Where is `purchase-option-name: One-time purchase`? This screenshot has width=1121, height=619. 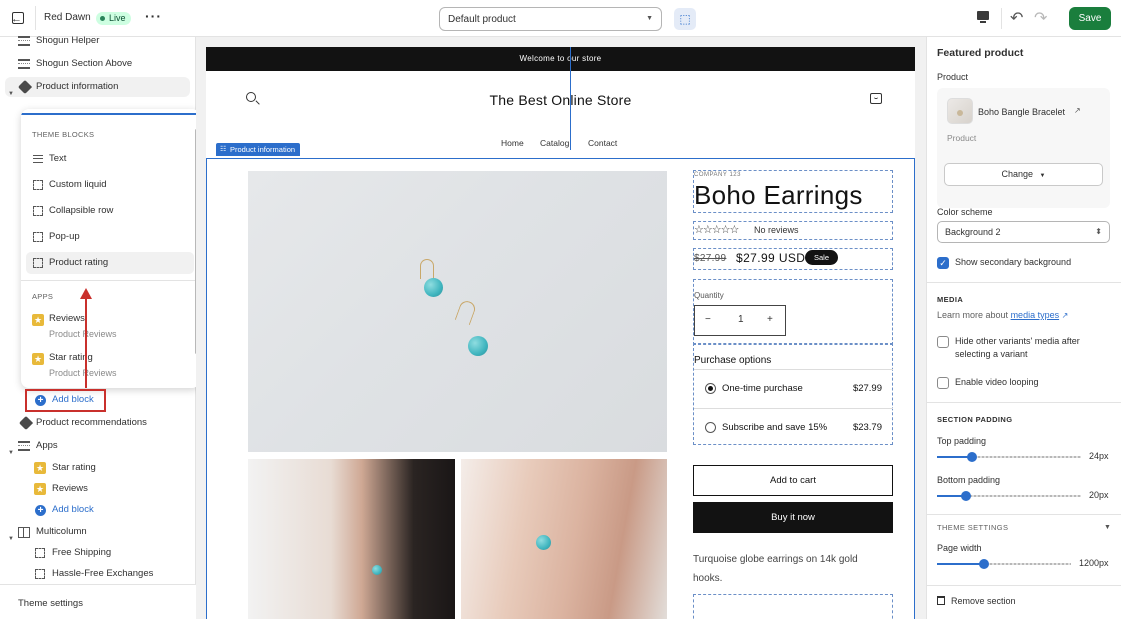 purchase-option-name: One-time purchase is located at coordinates (762, 388).